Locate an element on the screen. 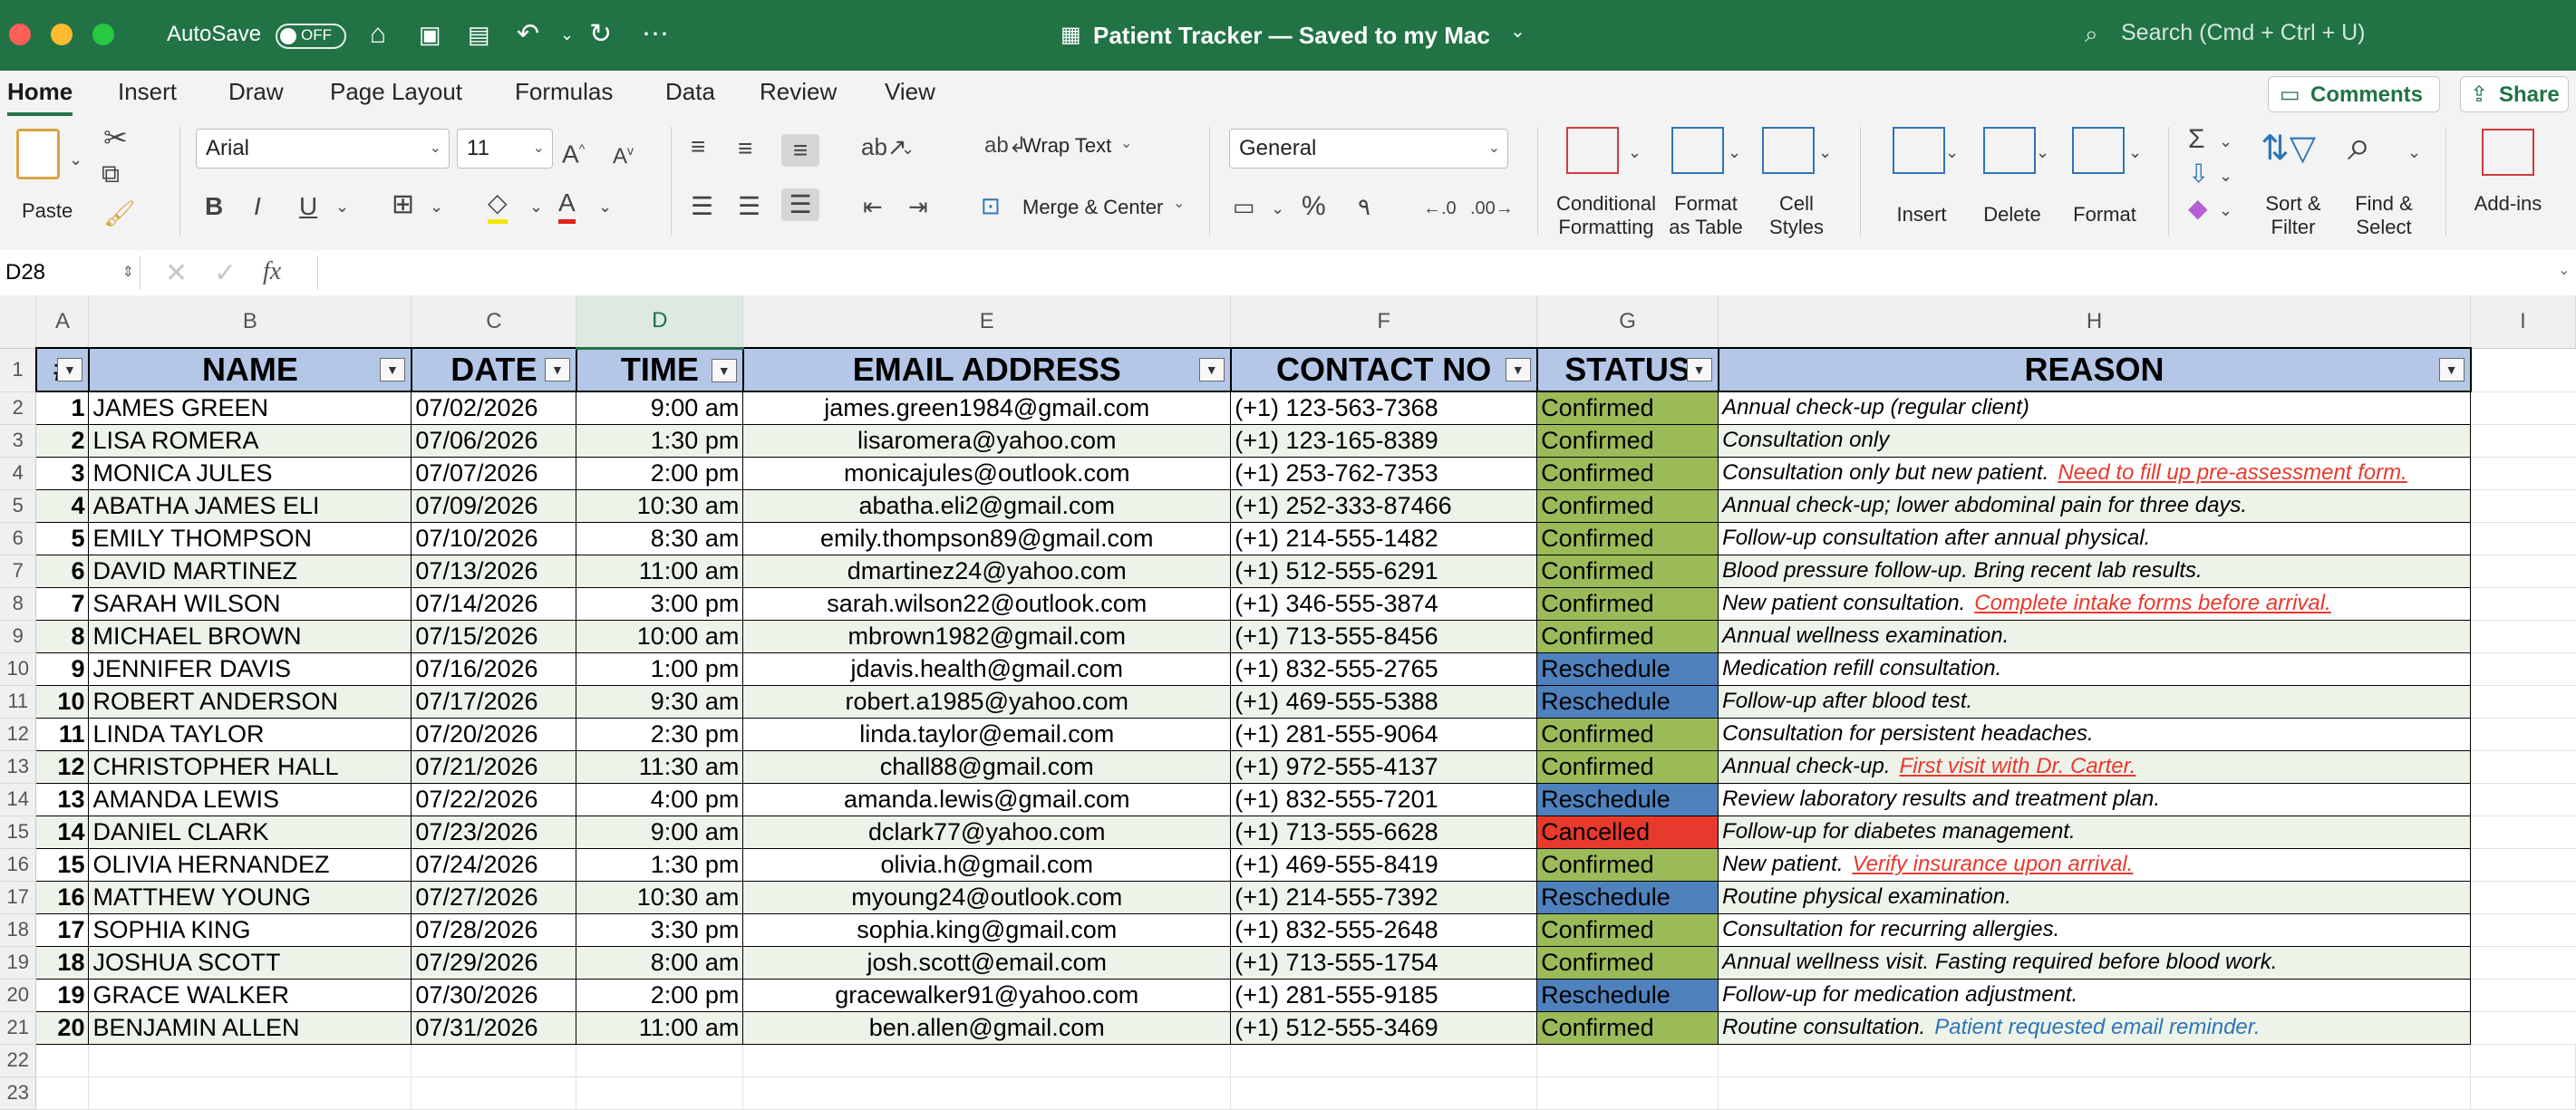 This screenshot has width=2576, height=1110. cell-date: 07/21/2026 is located at coordinates (494, 766).